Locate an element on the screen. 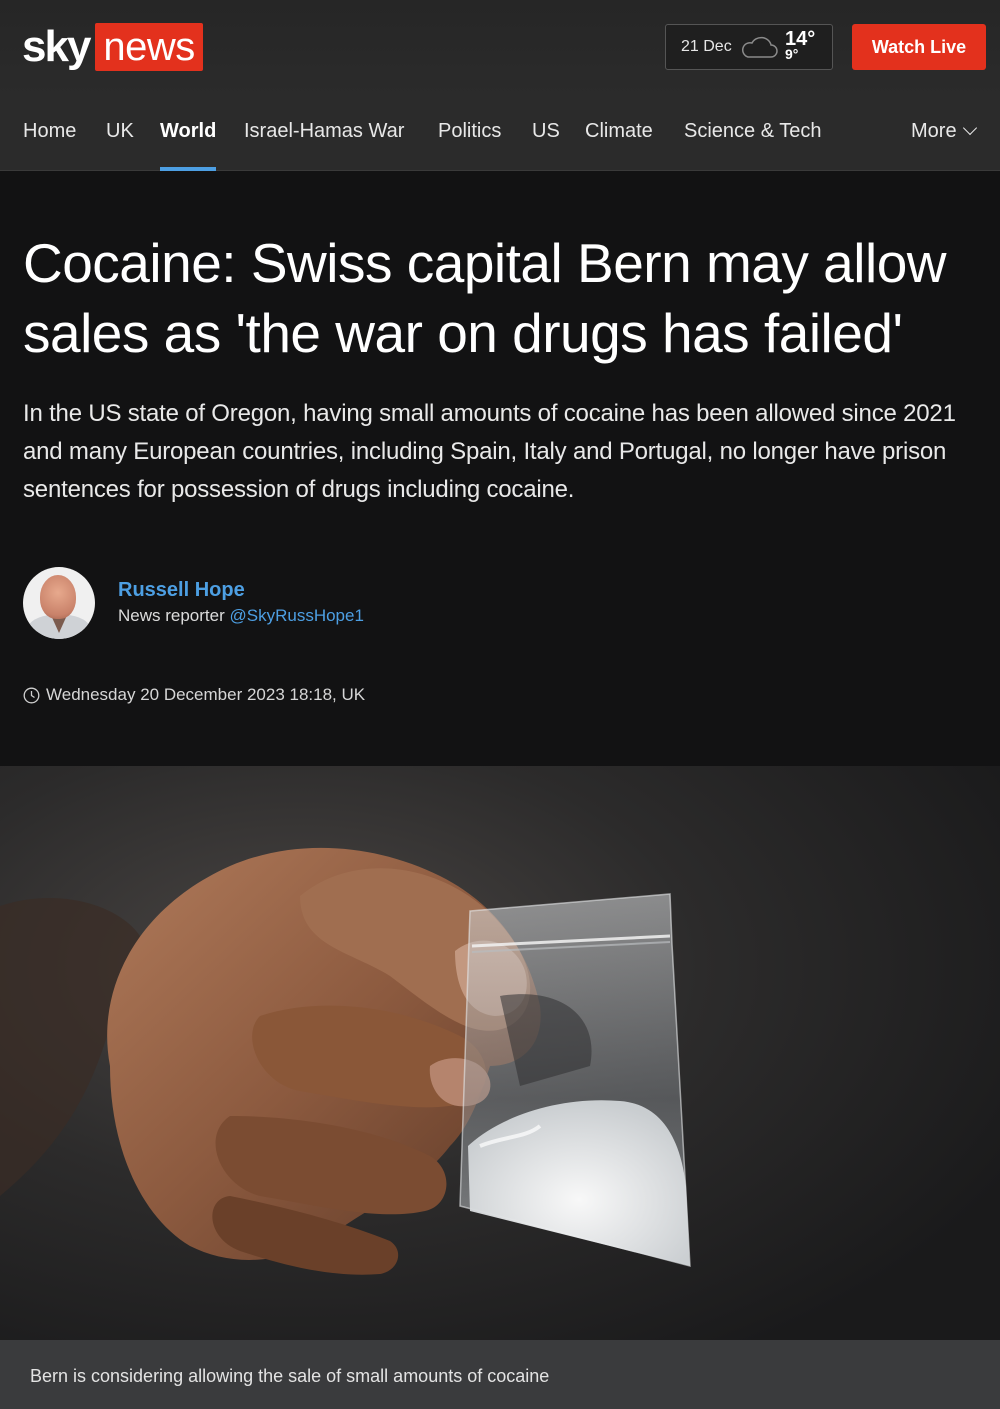  author-byline: Russell Hope News reporter @SkyRussHope1 is located at coordinates (193, 603).